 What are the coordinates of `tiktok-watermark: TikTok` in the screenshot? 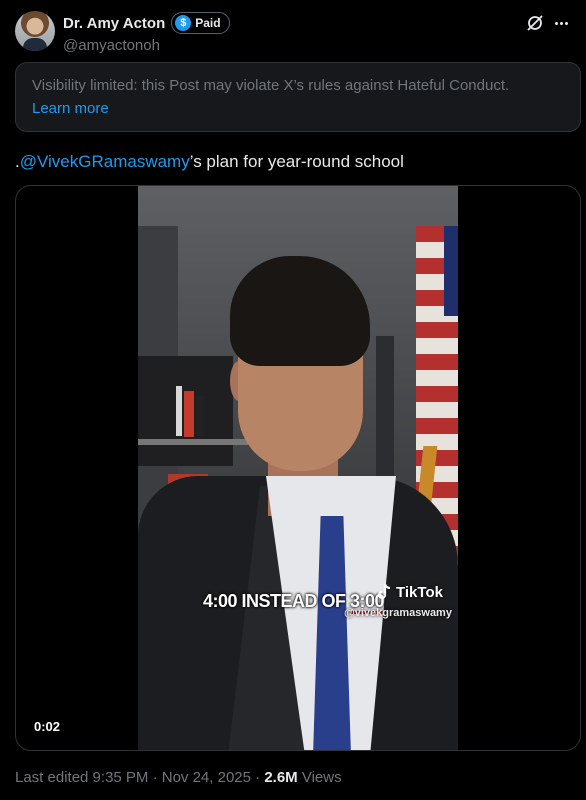 It's located at (409, 592).